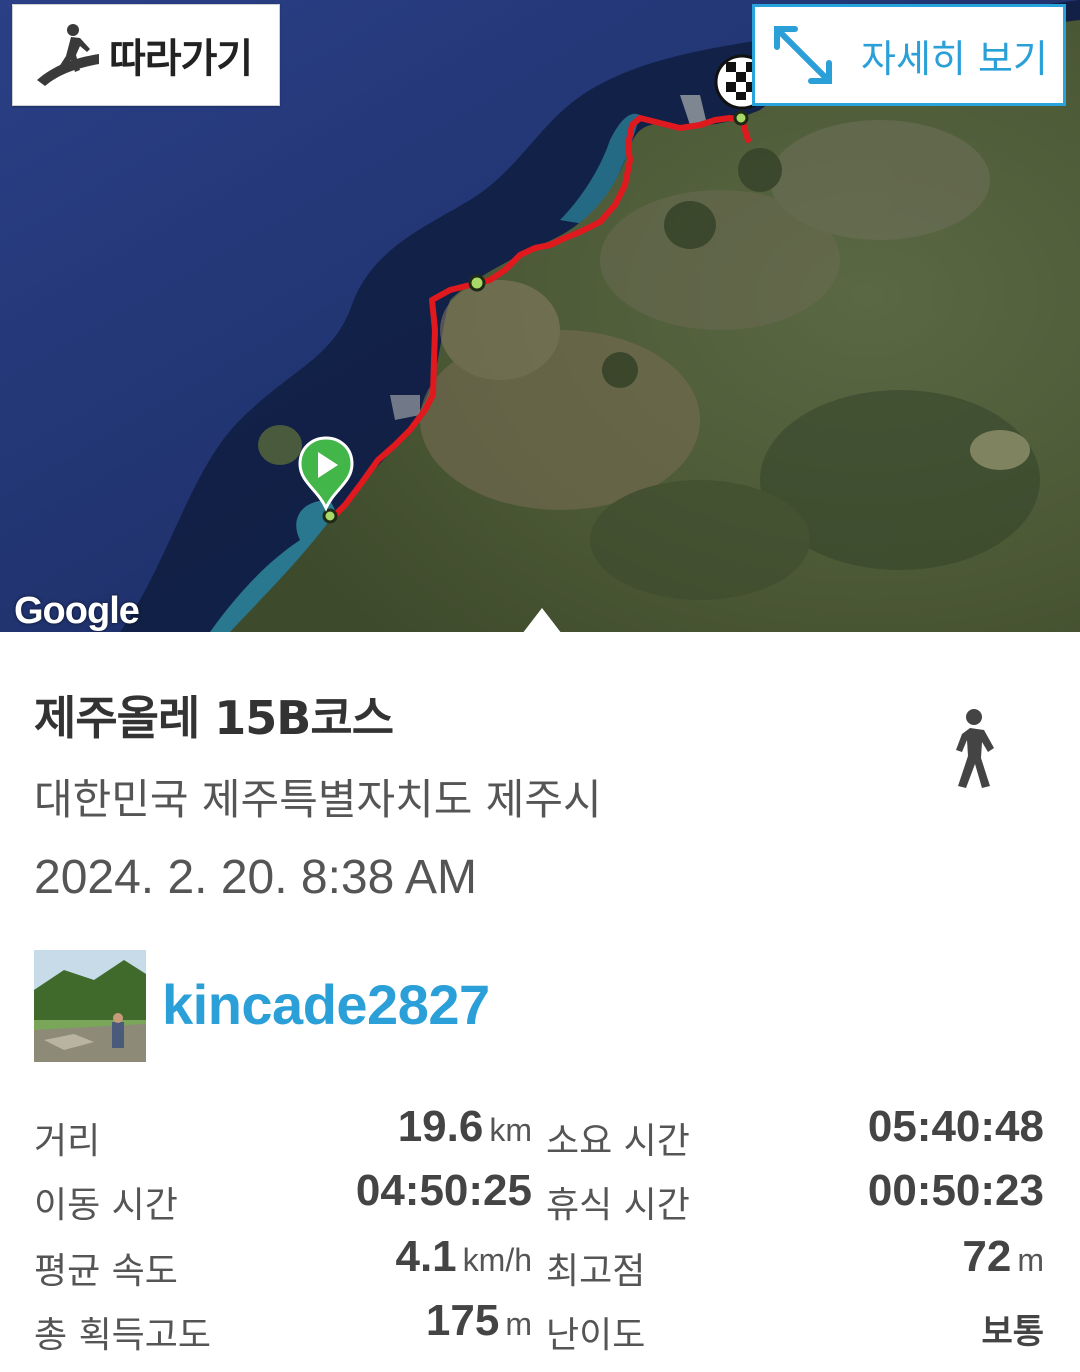 The image size is (1080, 1372). I want to click on follow-label: 따라가기, so click(181, 59).